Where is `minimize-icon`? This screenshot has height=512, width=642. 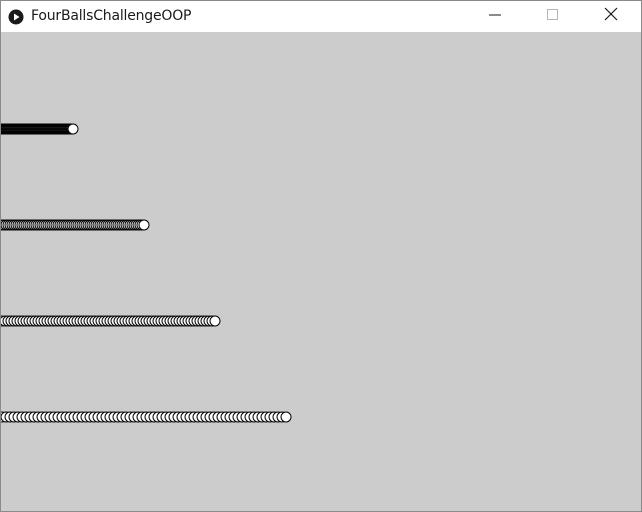
minimize-icon is located at coordinates (495, 17).